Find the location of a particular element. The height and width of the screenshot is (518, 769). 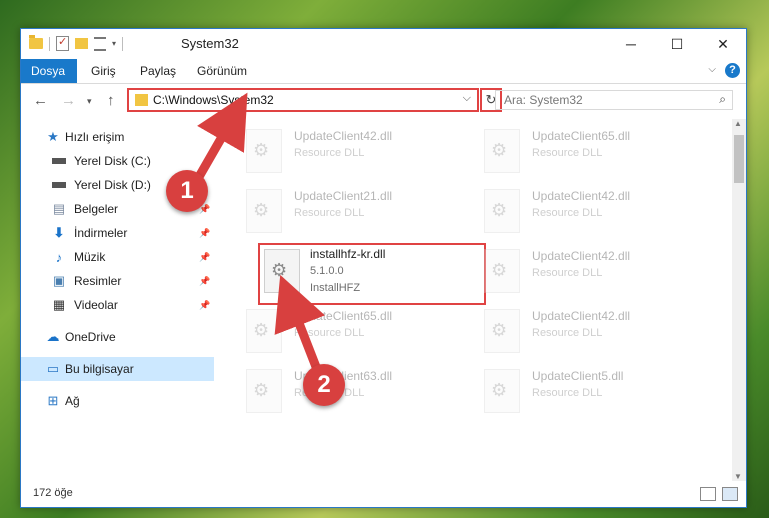

sidebar-item-label: Videolar is located at coordinates (96, 305).